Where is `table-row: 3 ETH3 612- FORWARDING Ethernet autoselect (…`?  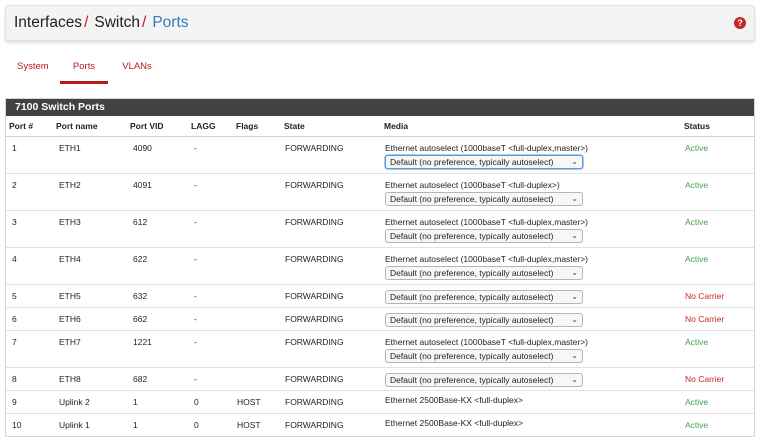
table-row: 3 ETH3 612- FORWARDING Ethernet autoselect (… is located at coordinates (380, 228).